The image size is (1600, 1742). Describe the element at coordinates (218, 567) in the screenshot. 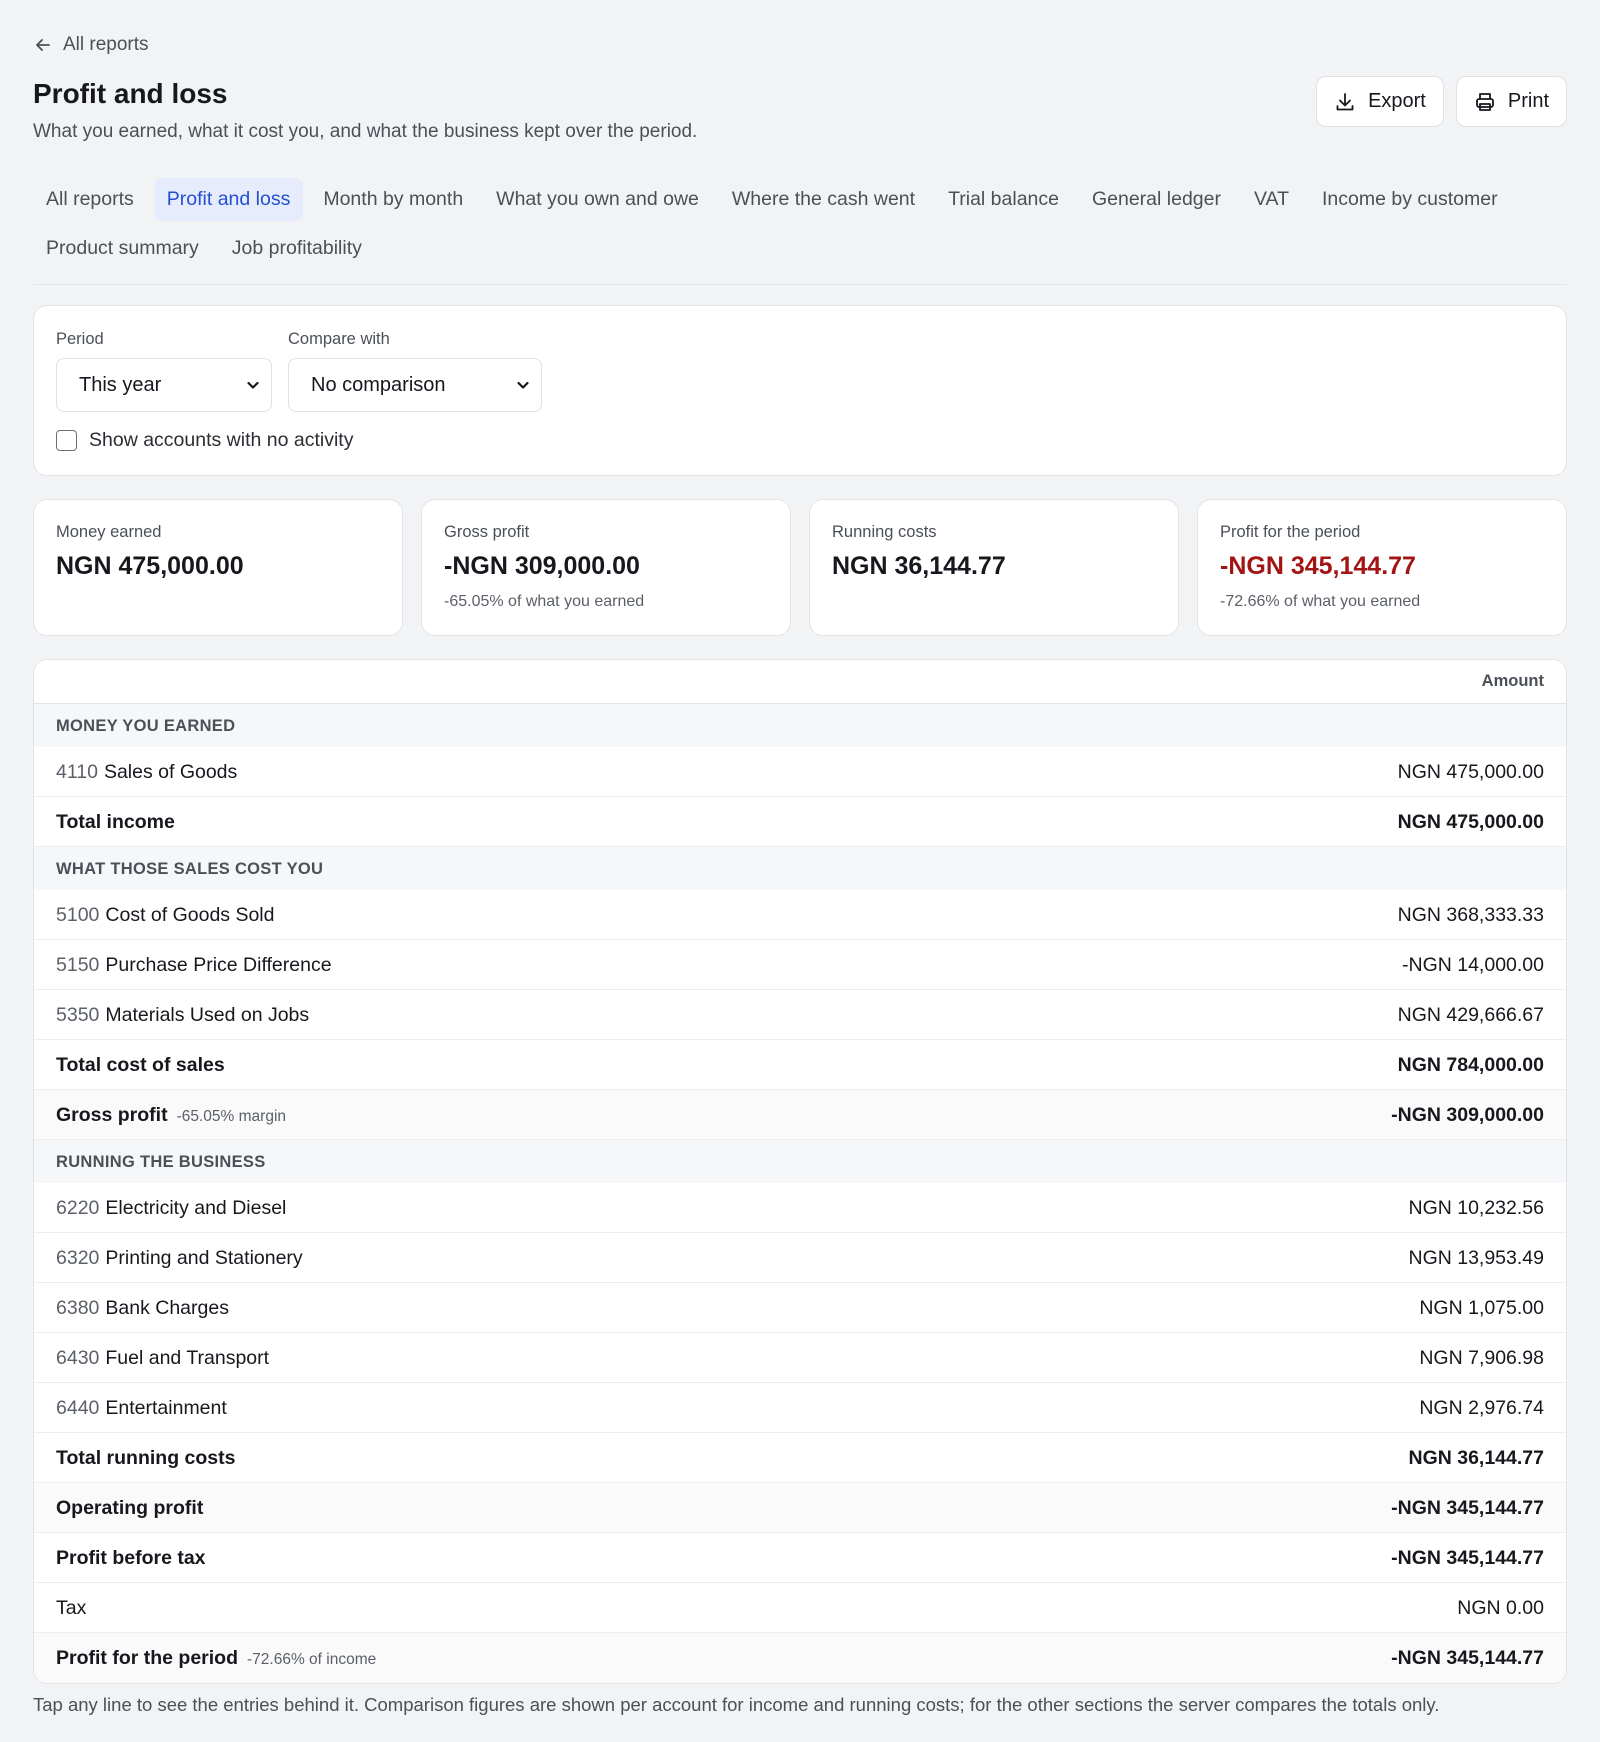

I see `summary-card: Money earned NGN 475,000.00` at that location.